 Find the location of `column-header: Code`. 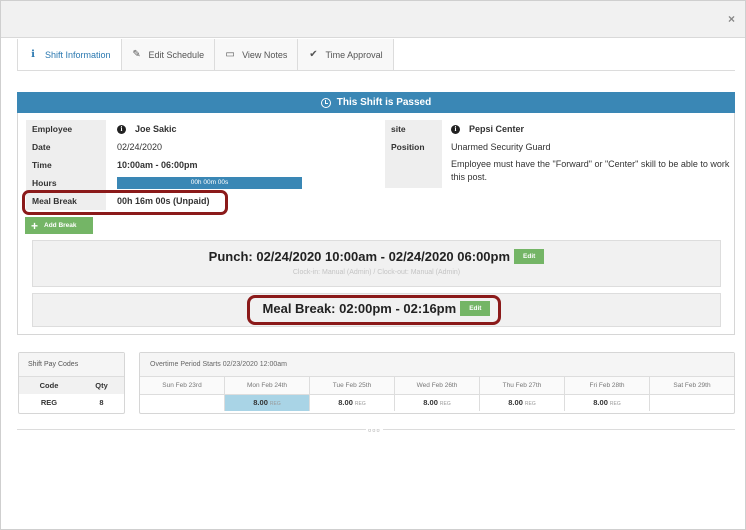

column-header: Code is located at coordinates (49, 385).